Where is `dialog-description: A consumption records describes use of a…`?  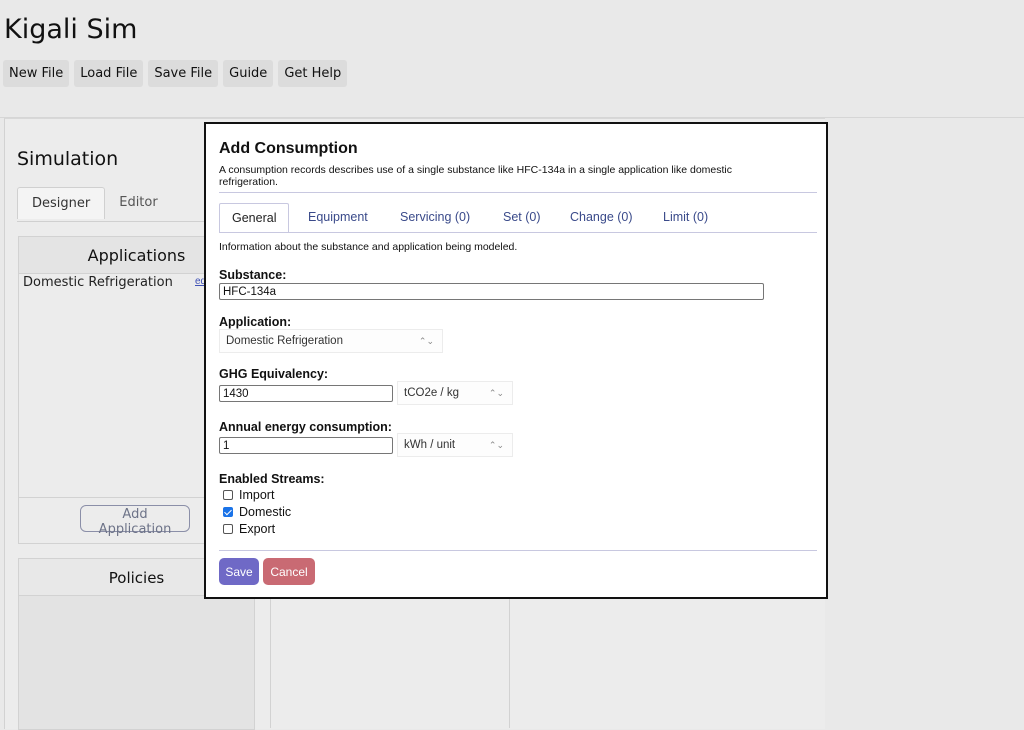
dialog-description: A consumption records describes use of a… is located at coordinates (476, 176).